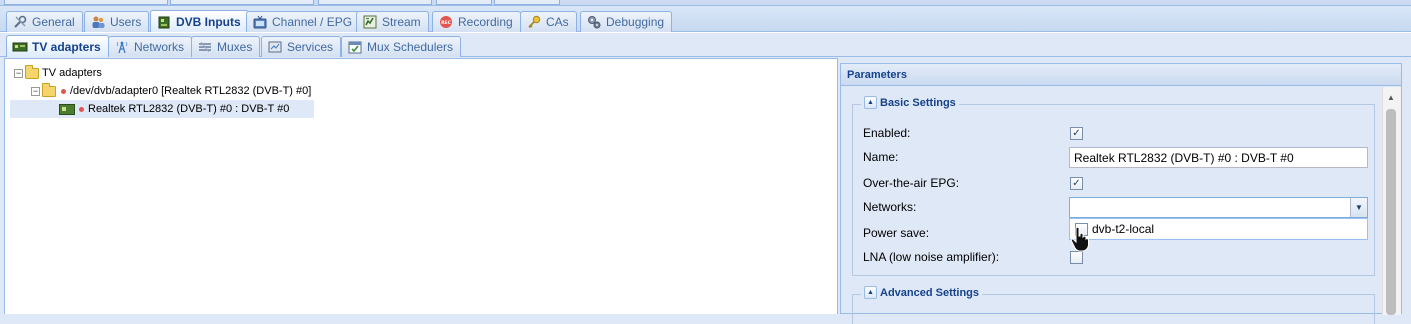  What do you see at coordinates (53, 22) in the screenshot?
I see `tab-label: General` at bounding box center [53, 22].